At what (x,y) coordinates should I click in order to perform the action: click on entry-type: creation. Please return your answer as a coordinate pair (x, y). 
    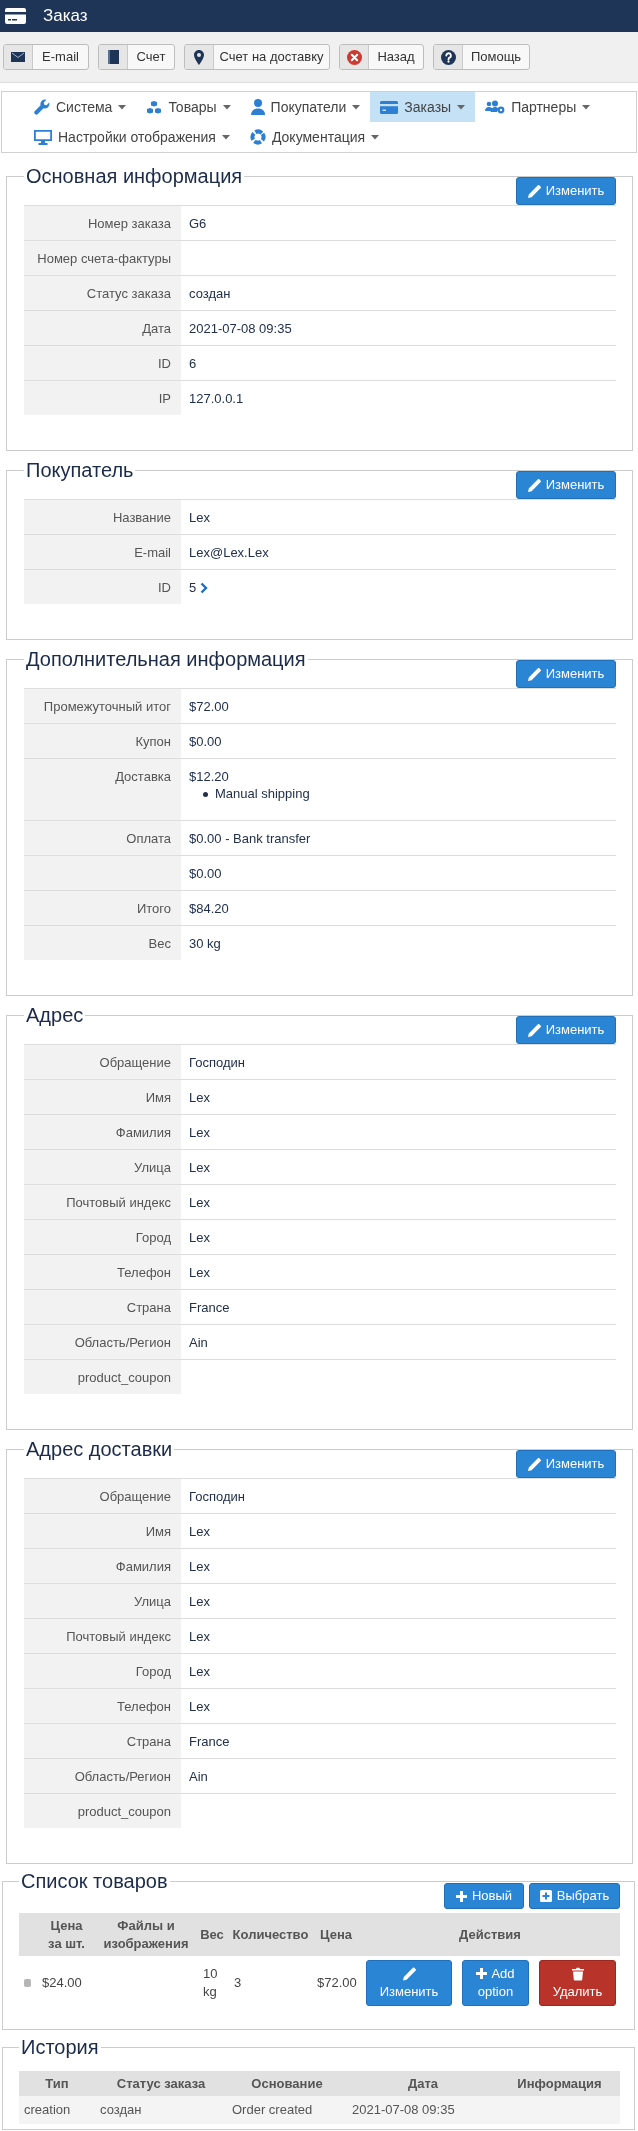
    Looking at the image, I should click on (47, 2109).